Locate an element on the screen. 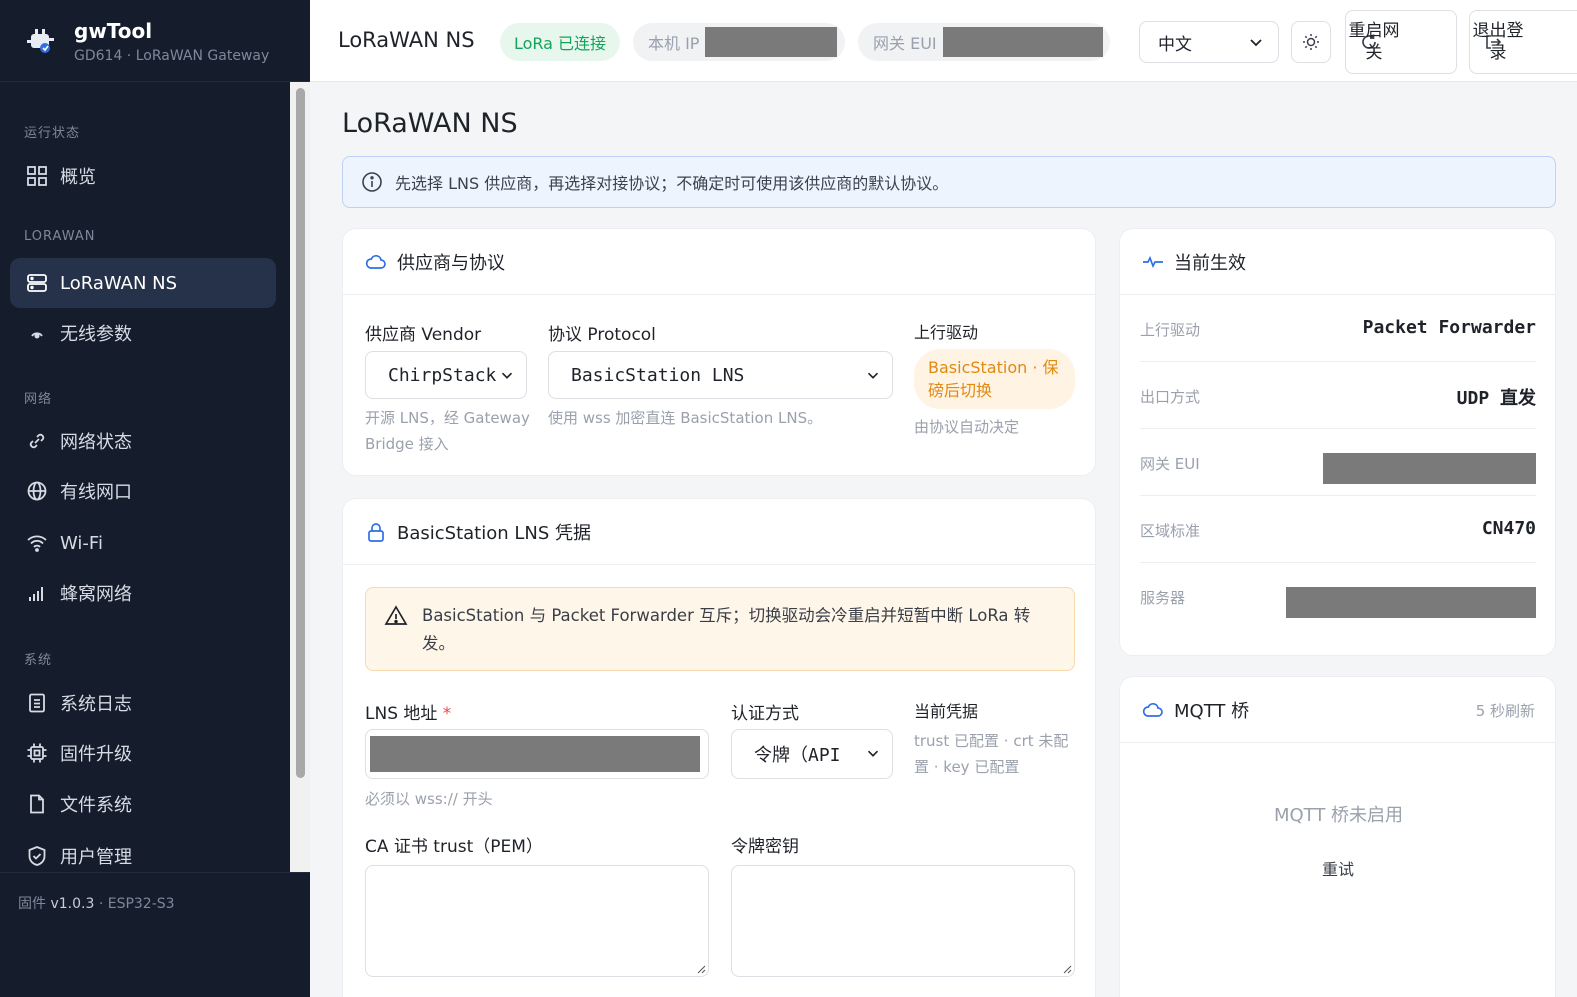 The width and height of the screenshot is (1577, 997). activity-icon is located at coordinates (1153, 262).